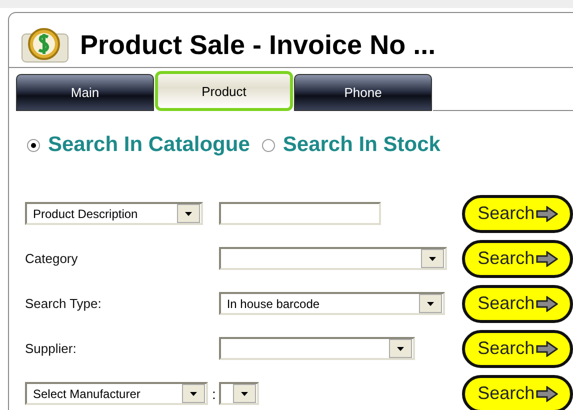 This screenshot has width=573, height=410. I want to click on field-label: Category, so click(51, 258).